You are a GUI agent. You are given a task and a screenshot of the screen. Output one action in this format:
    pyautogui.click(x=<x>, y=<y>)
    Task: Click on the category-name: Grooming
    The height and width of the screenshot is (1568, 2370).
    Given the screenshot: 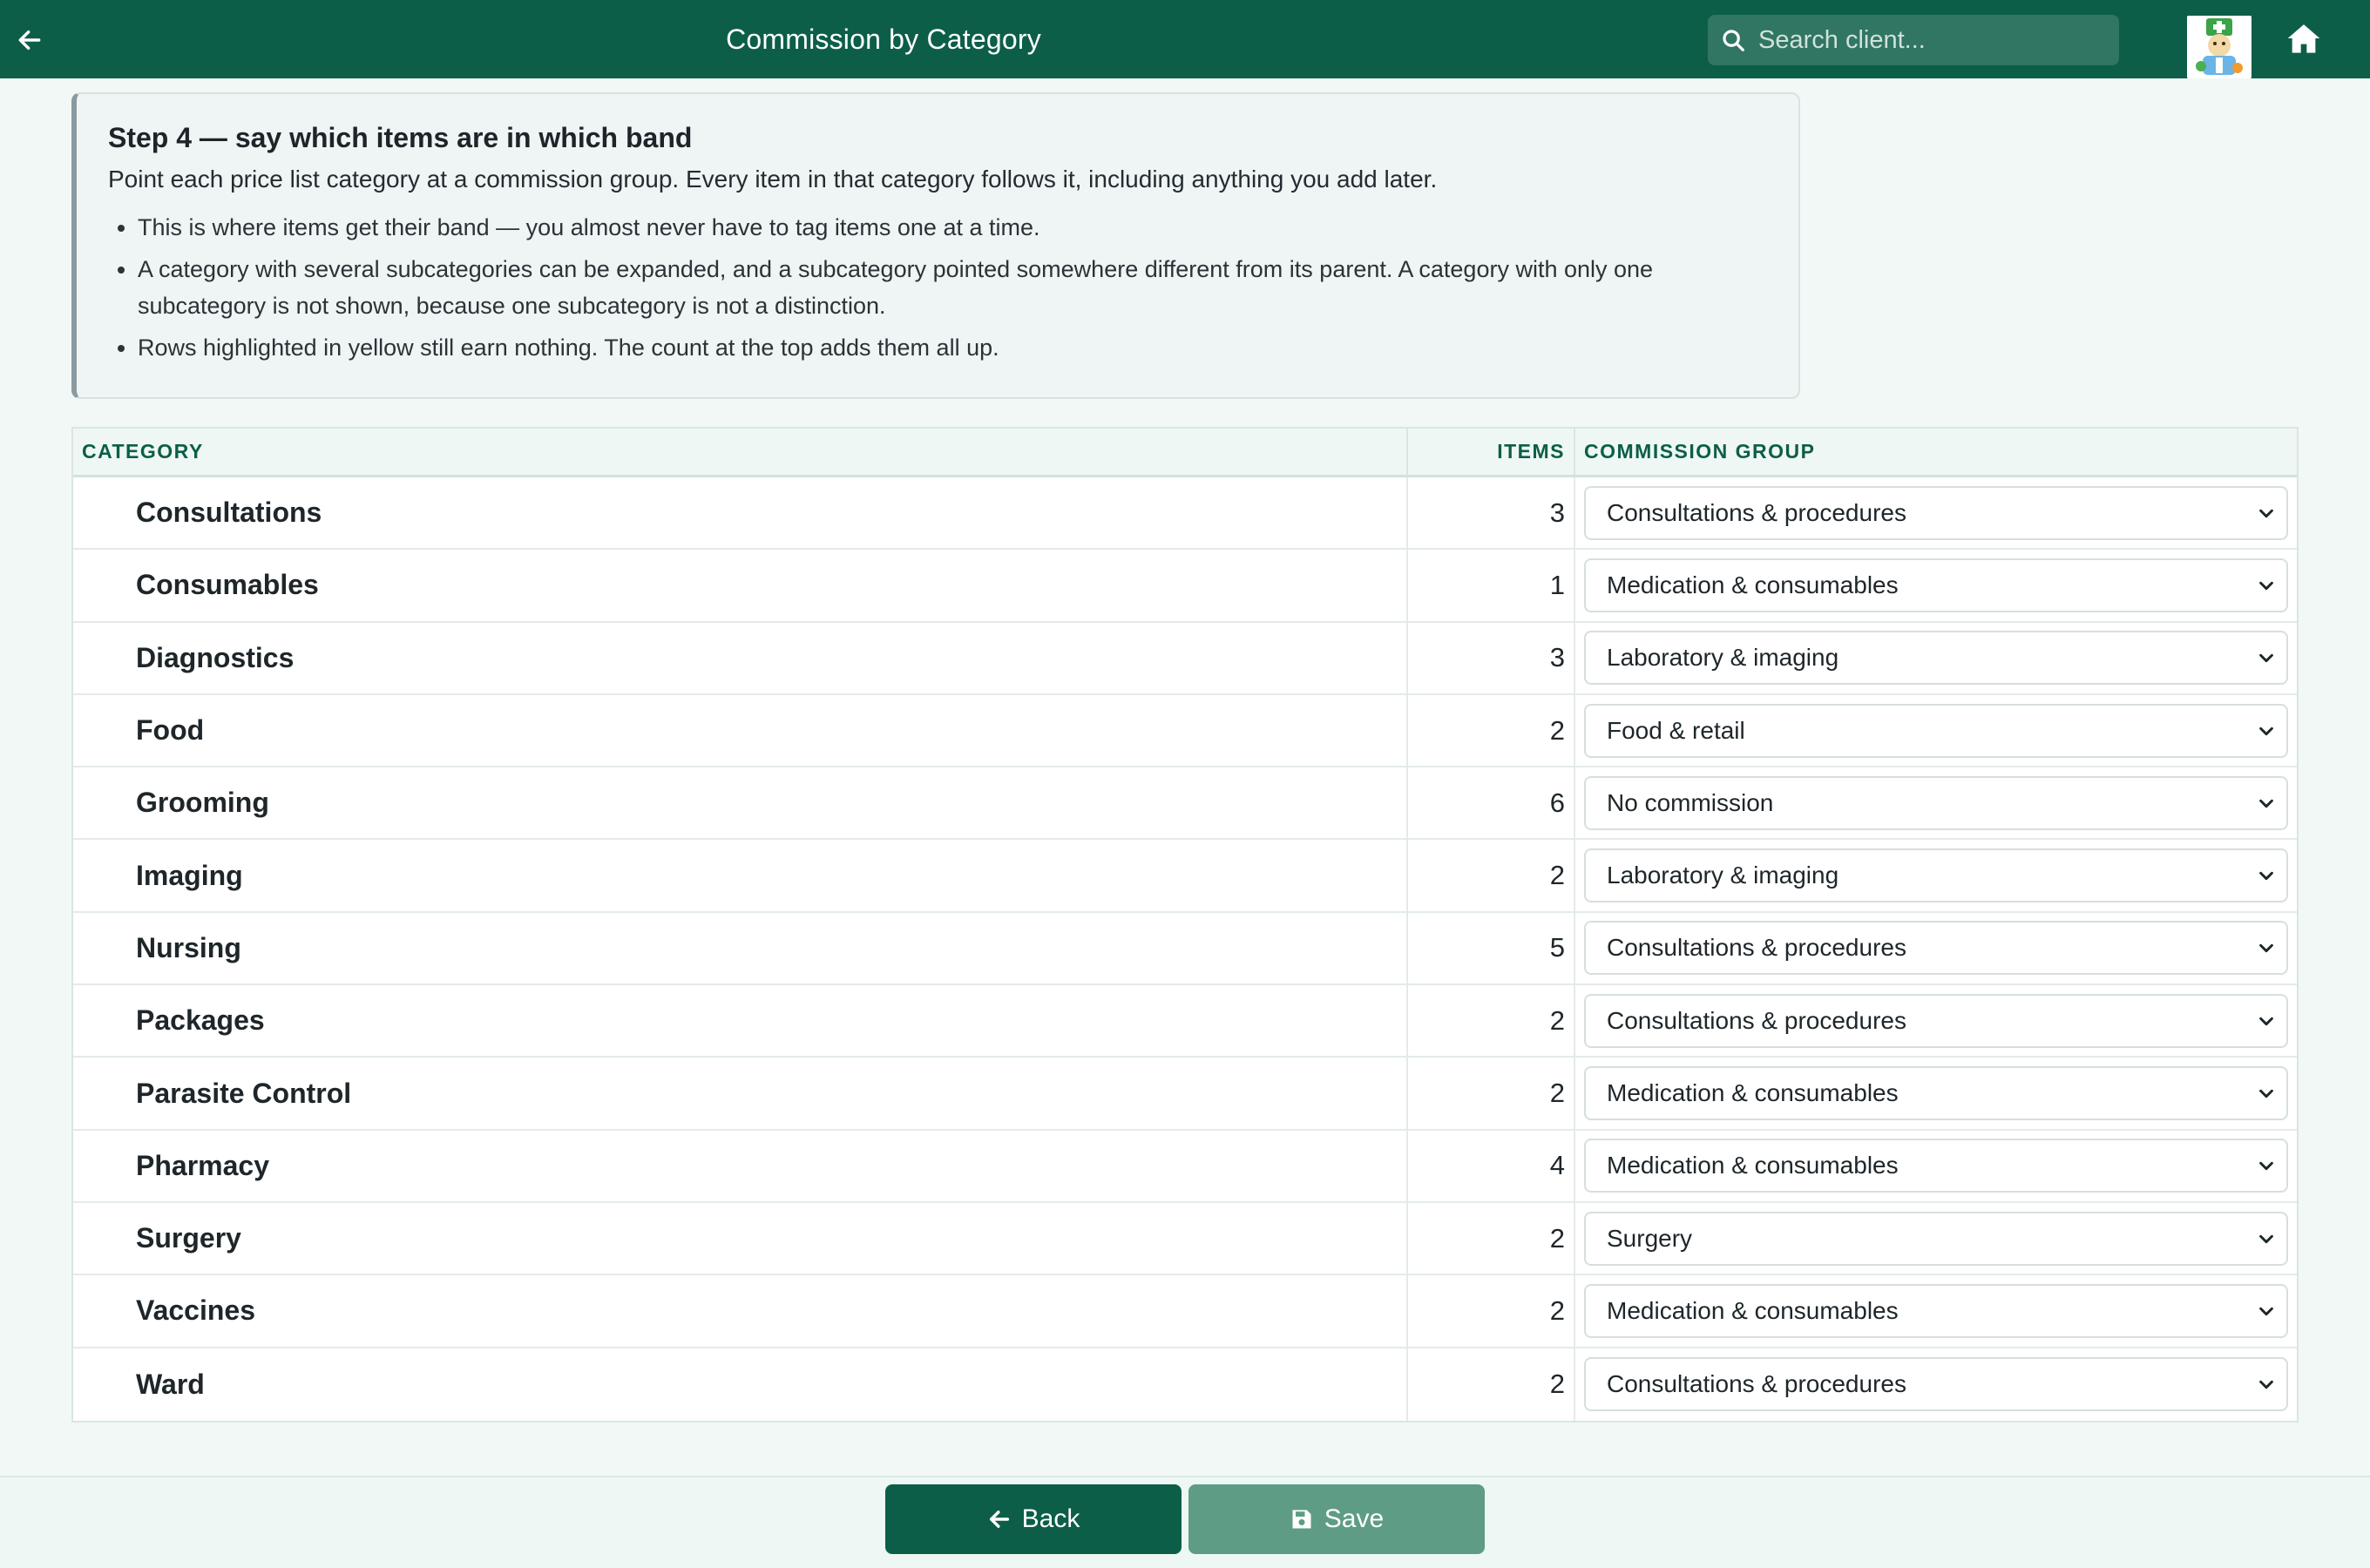 What is the action you would take?
    pyautogui.click(x=740, y=803)
    